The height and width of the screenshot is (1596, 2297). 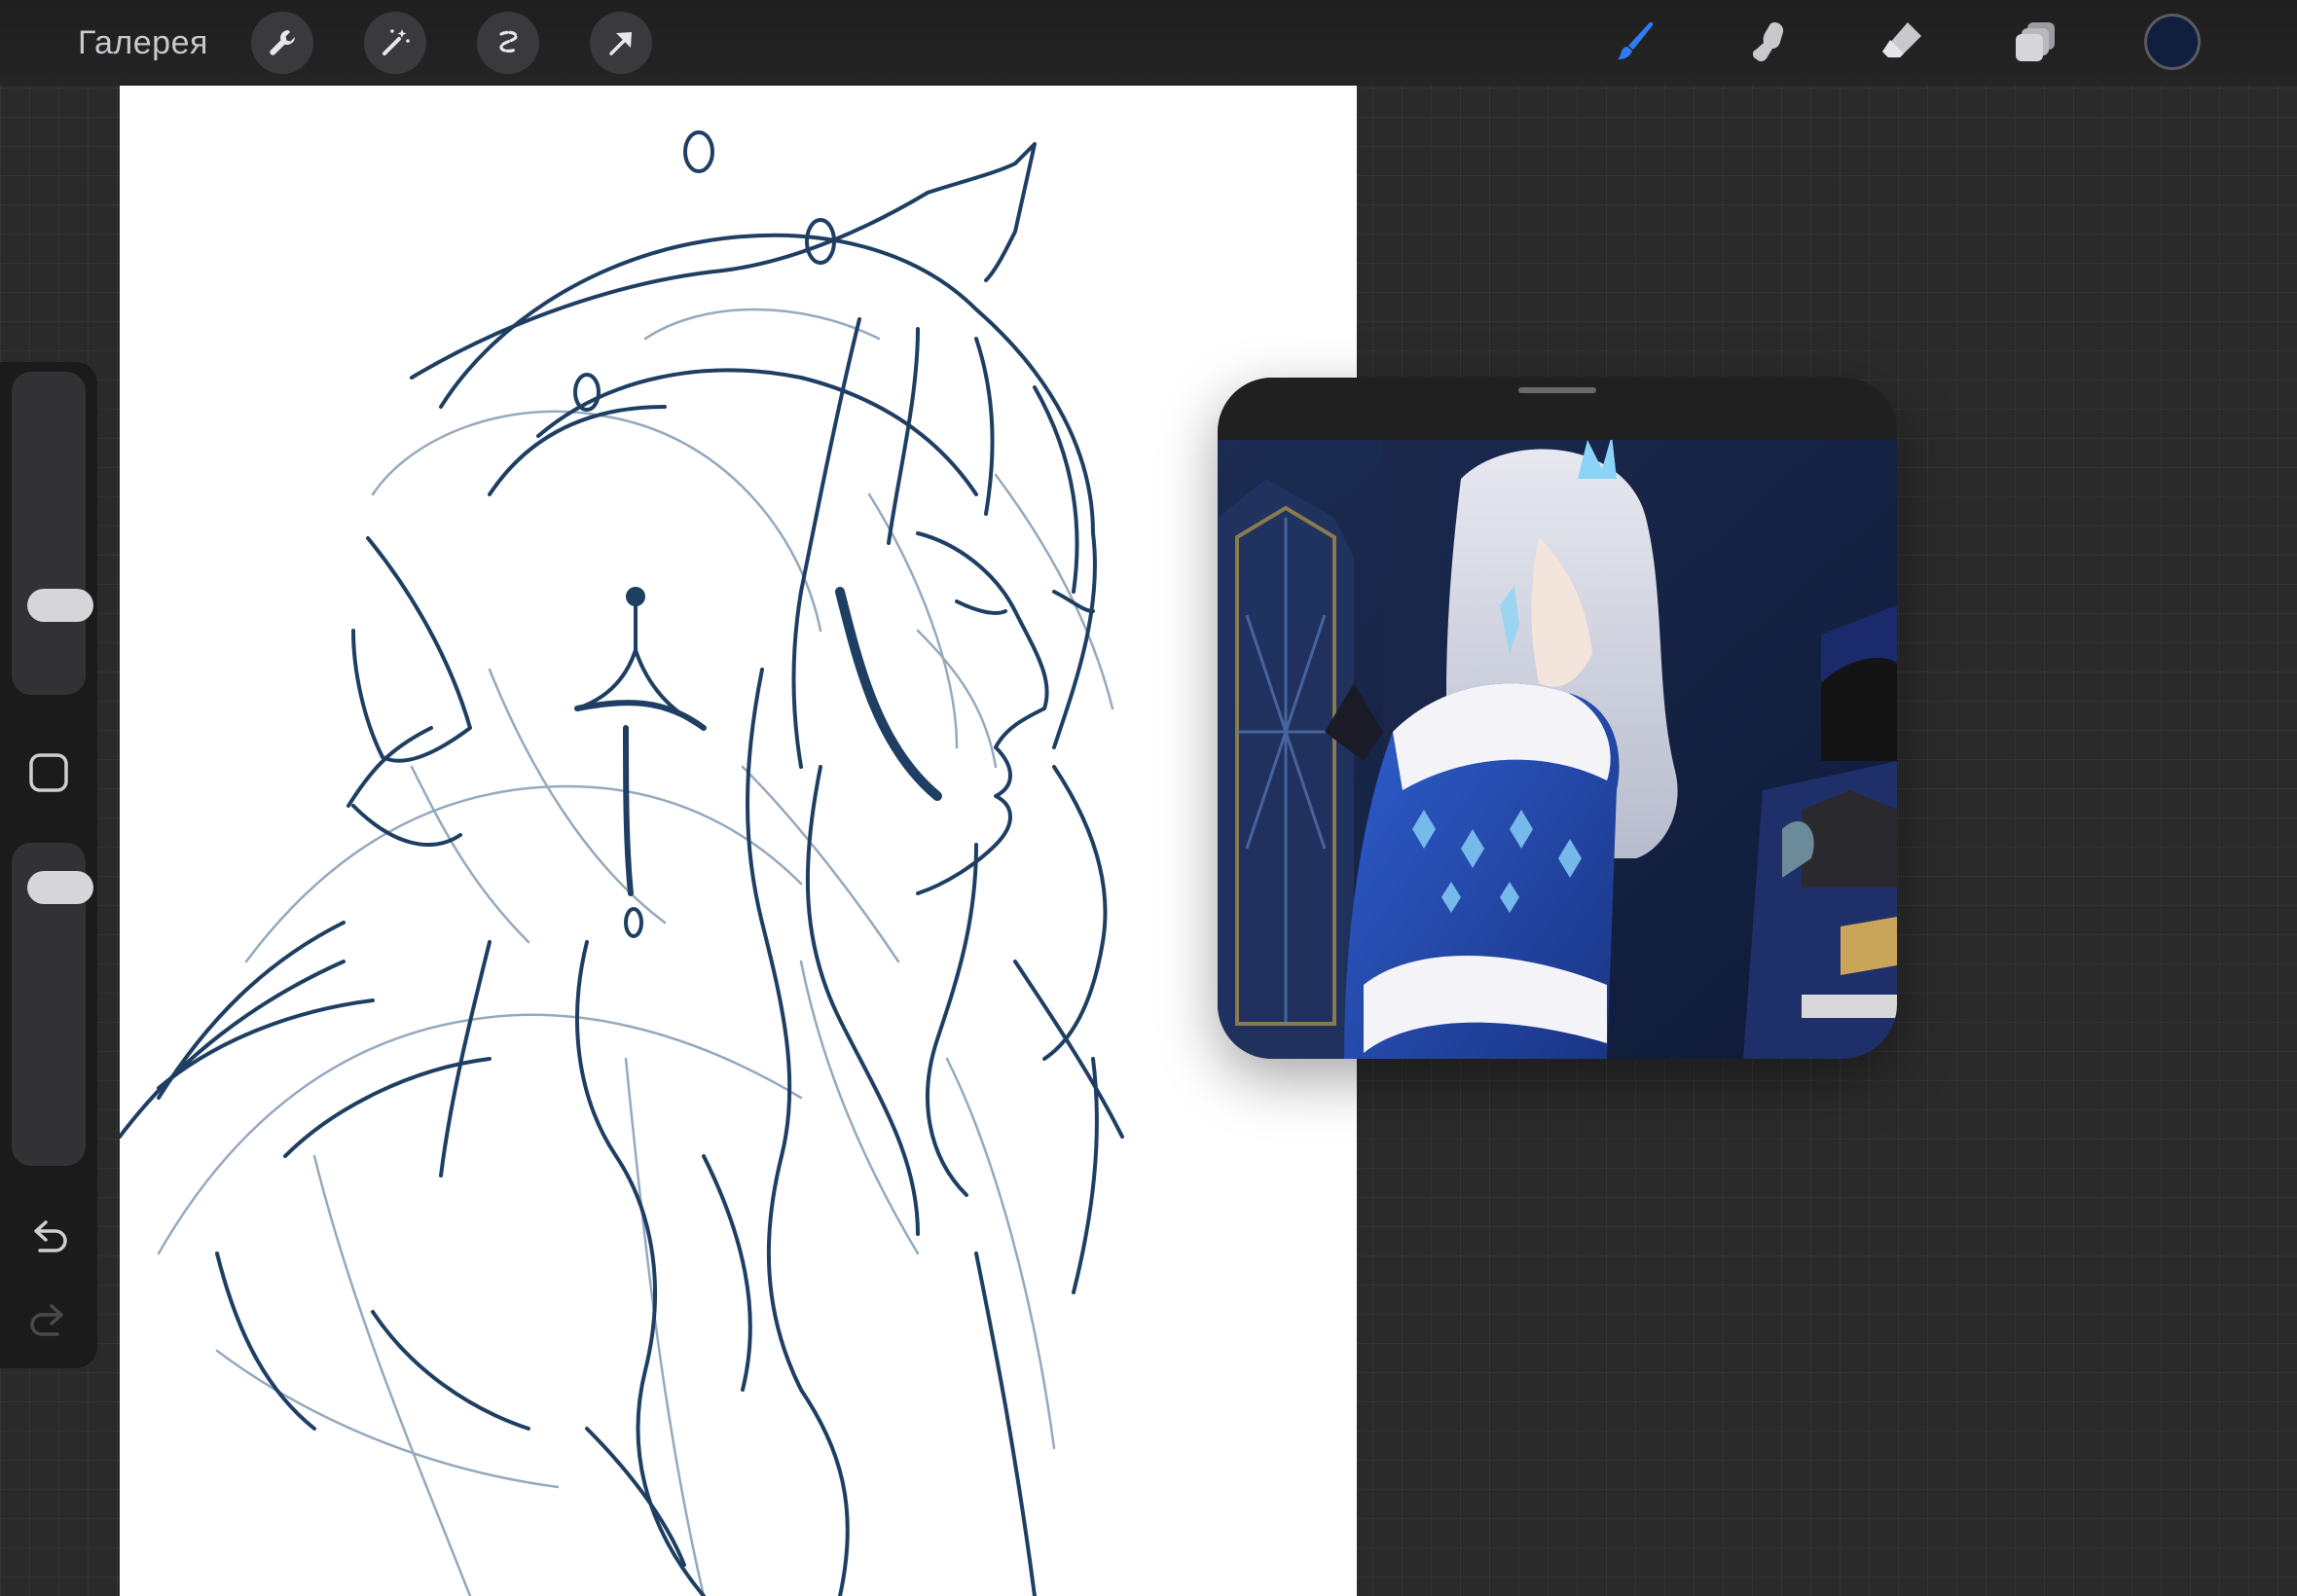 What do you see at coordinates (1636, 40) in the screenshot?
I see `brush-icon` at bounding box center [1636, 40].